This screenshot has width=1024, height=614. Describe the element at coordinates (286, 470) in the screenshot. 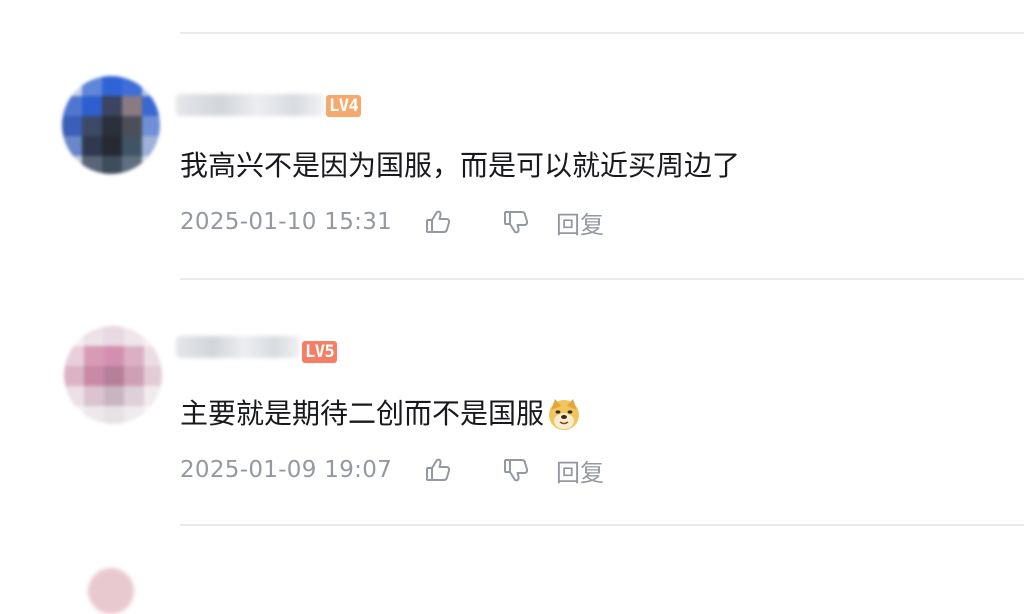

I see `comment-time: 2025-01-09 19:07` at that location.